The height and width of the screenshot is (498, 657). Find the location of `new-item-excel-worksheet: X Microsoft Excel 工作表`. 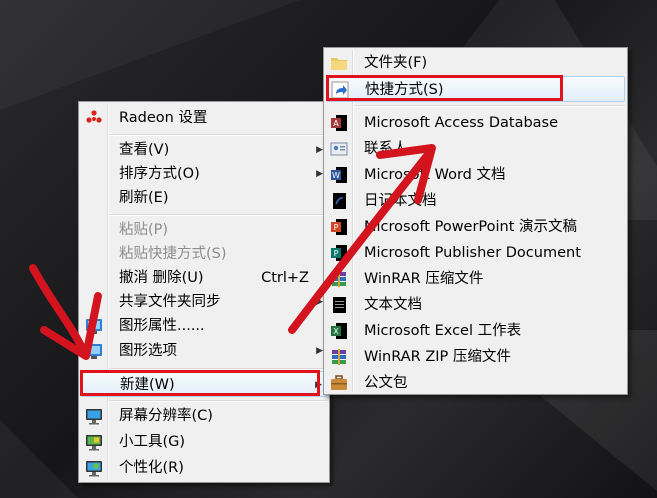

new-item-excel-worksheet: X Microsoft Excel 工作表 is located at coordinates (475, 331).